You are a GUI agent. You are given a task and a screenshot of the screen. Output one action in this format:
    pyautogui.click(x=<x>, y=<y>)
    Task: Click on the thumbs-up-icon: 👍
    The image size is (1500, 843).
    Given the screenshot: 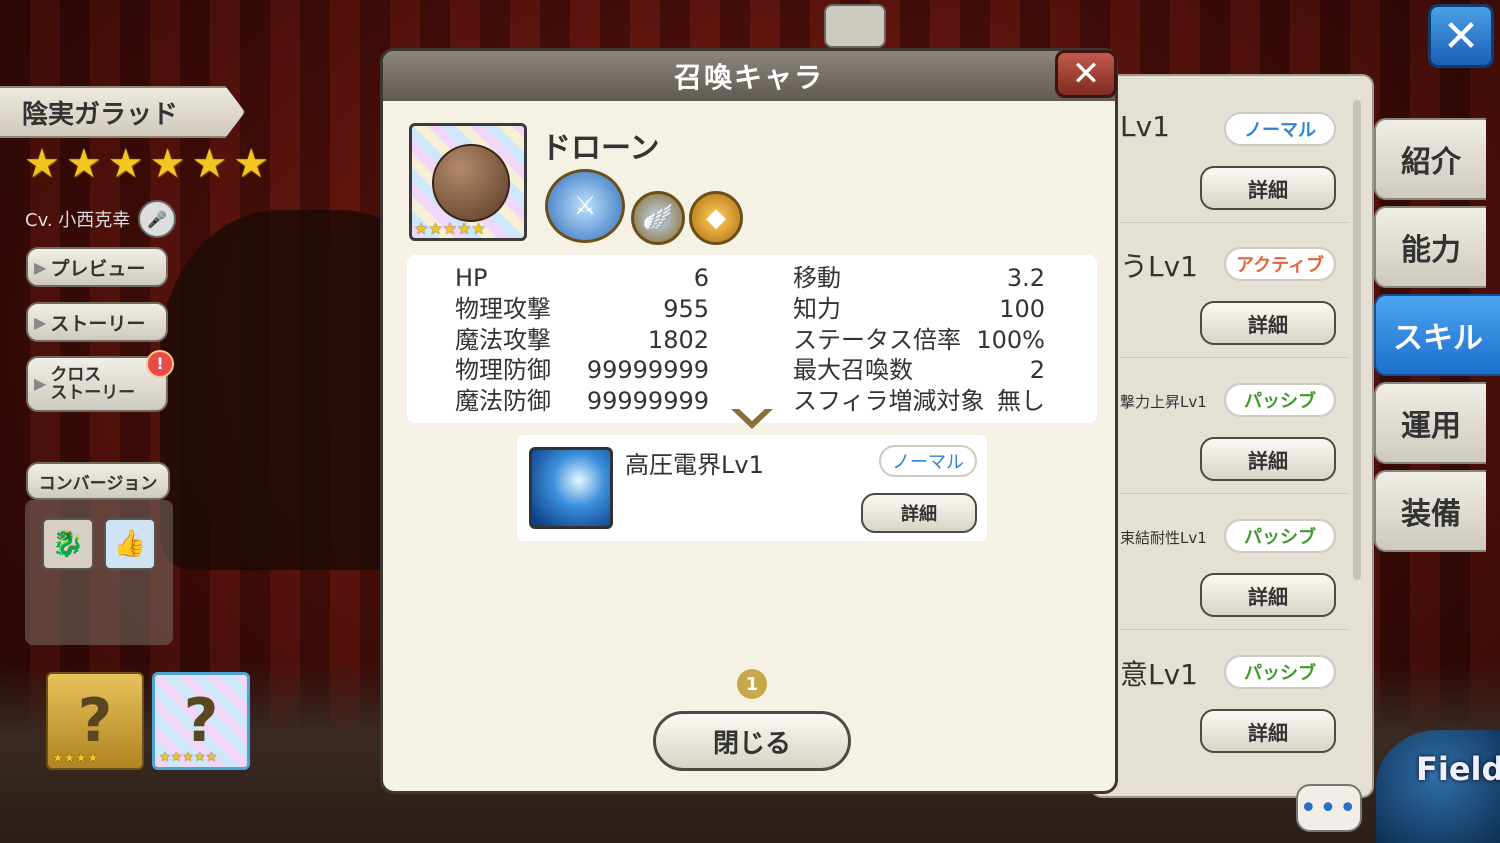 What is the action you would take?
    pyautogui.click(x=130, y=544)
    